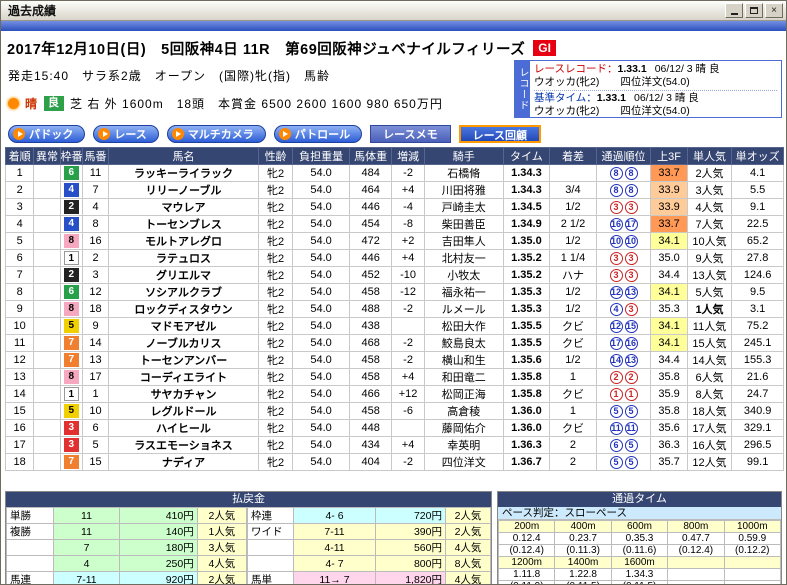 The width and height of the screenshot is (787, 585). What do you see at coordinates (19, 360) in the screenshot?
I see `cell-finish-position: 12` at bounding box center [19, 360].